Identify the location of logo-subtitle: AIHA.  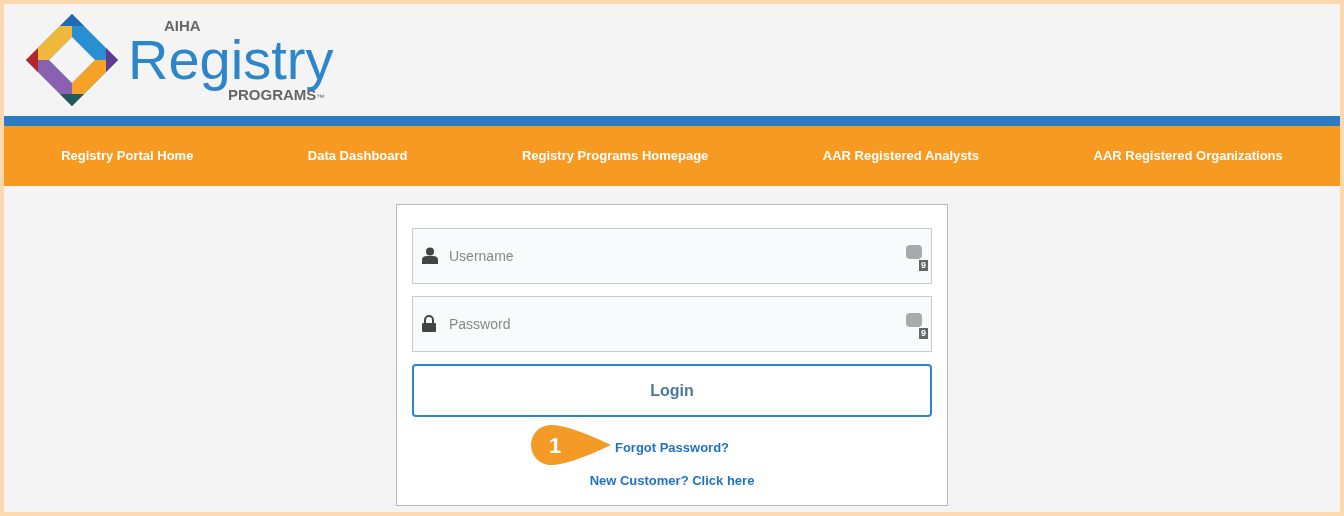
(182, 26).